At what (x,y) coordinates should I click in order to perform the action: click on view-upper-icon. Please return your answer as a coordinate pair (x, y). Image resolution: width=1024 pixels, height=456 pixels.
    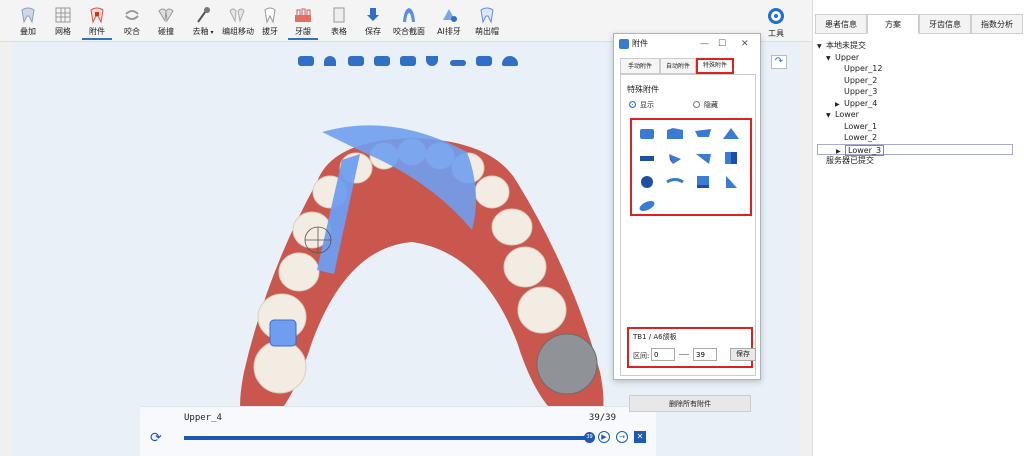
    Looking at the image, I should click on (330, 61).